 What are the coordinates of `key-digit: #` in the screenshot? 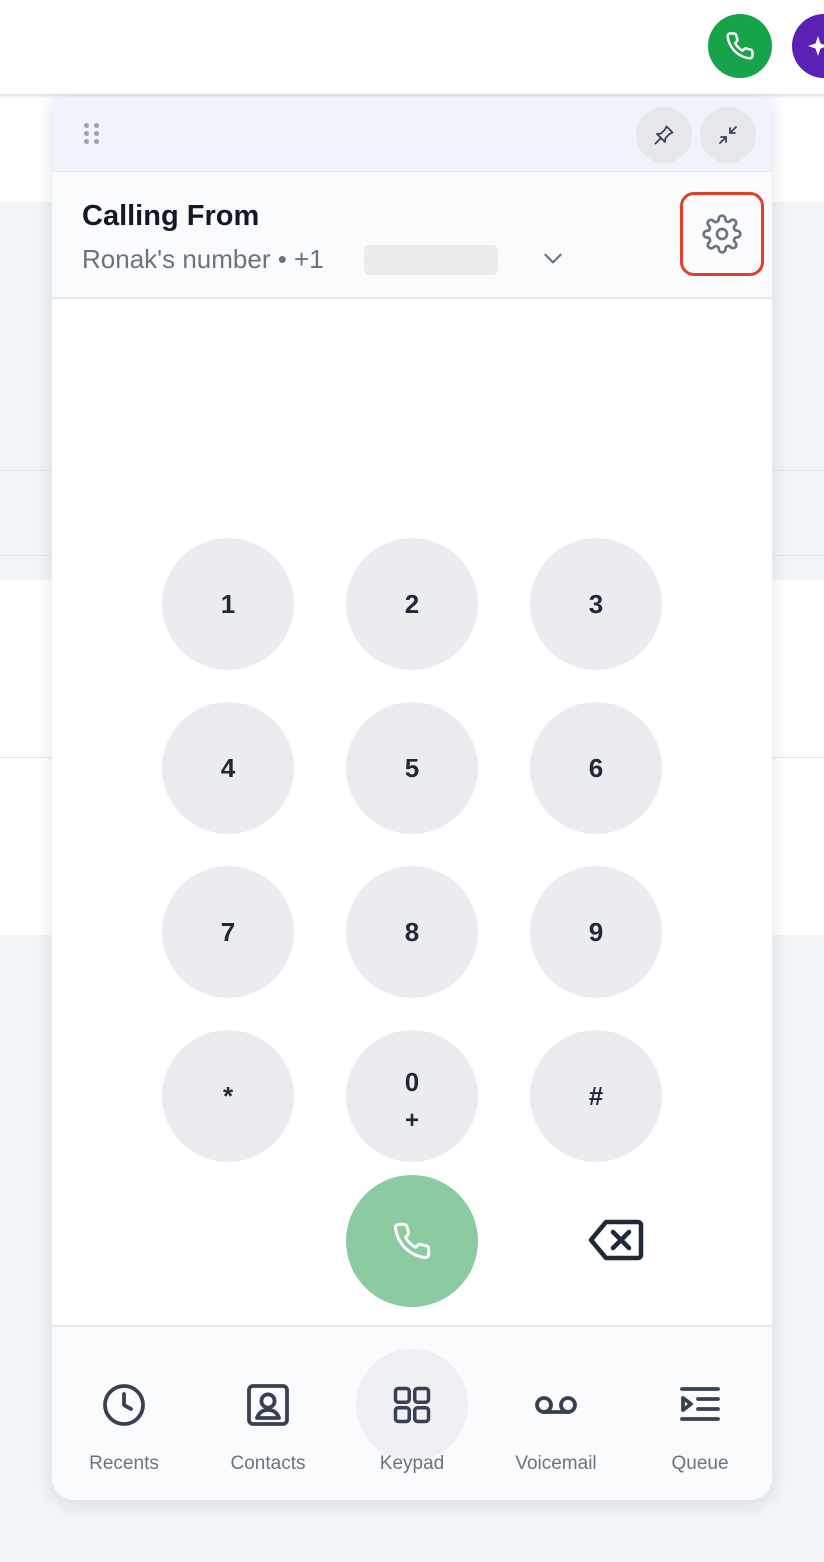 It's located at (596, 1096).